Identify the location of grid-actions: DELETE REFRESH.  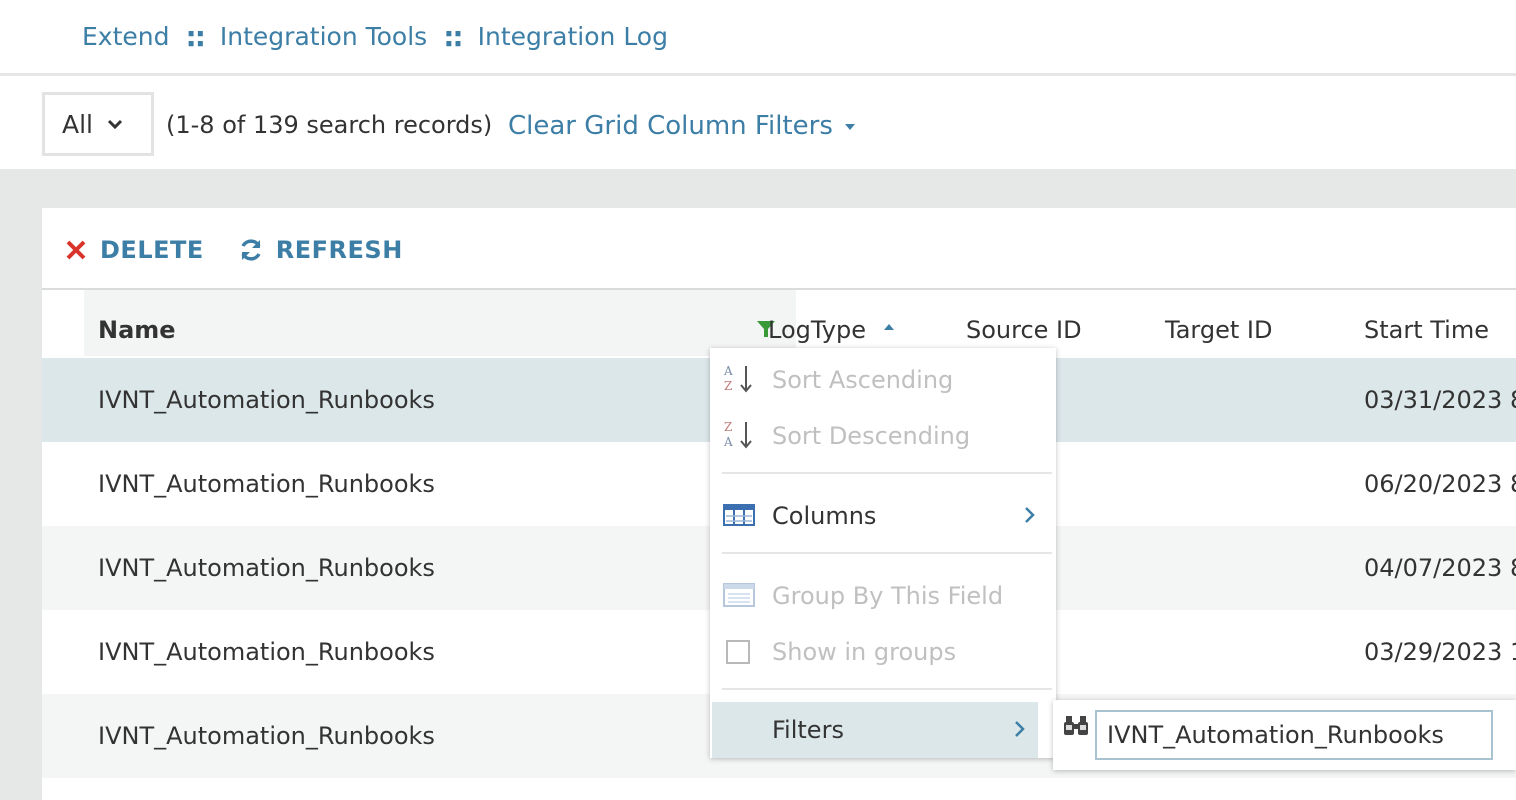
(250, 250).